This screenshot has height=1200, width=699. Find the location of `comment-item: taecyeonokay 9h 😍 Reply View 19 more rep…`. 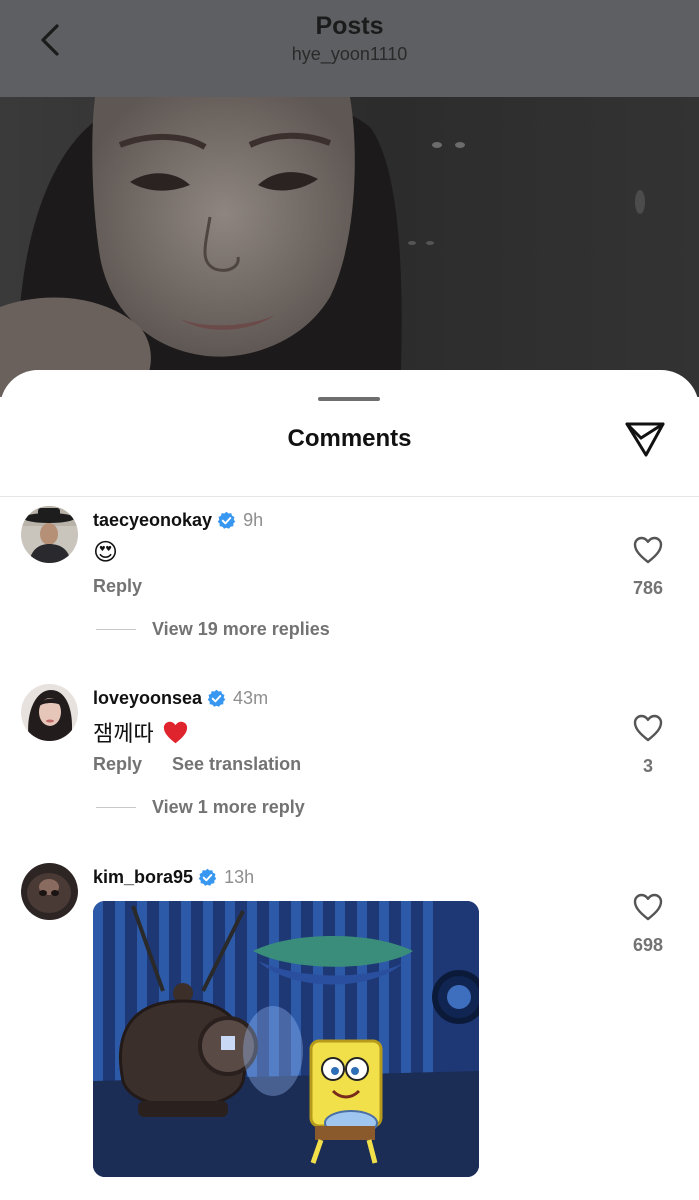

comment-item: taecyeonokay 9h 😍 Reply View 19 more rep… is located at coordinates (349, 581).